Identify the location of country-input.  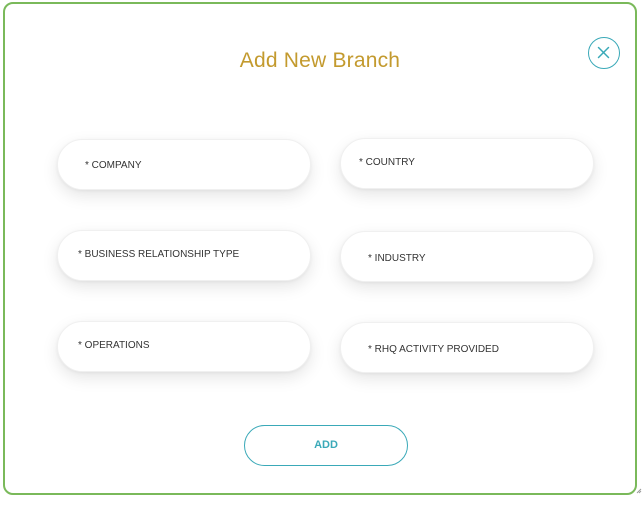
(467, 163).